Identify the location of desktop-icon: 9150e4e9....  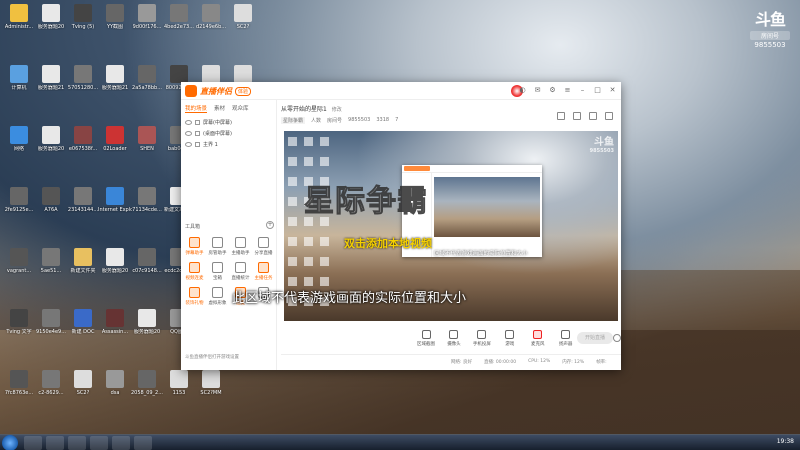
(51, 322).